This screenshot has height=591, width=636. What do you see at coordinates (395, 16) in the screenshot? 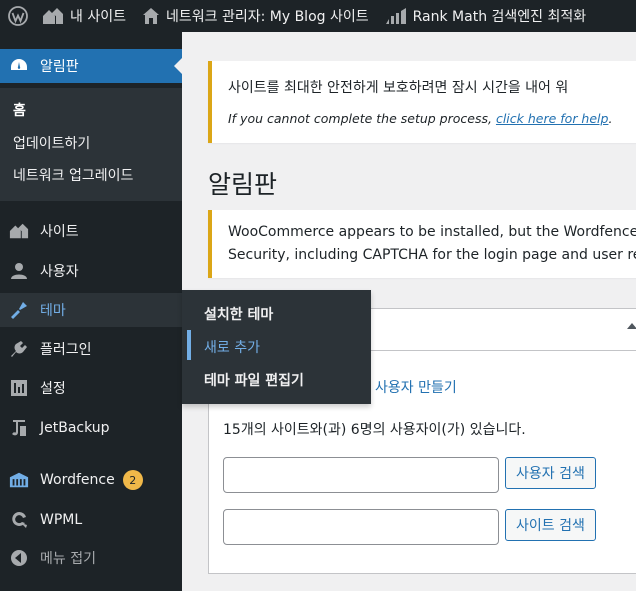
I see `rank-math-icon` at bounding box center [395, 16].